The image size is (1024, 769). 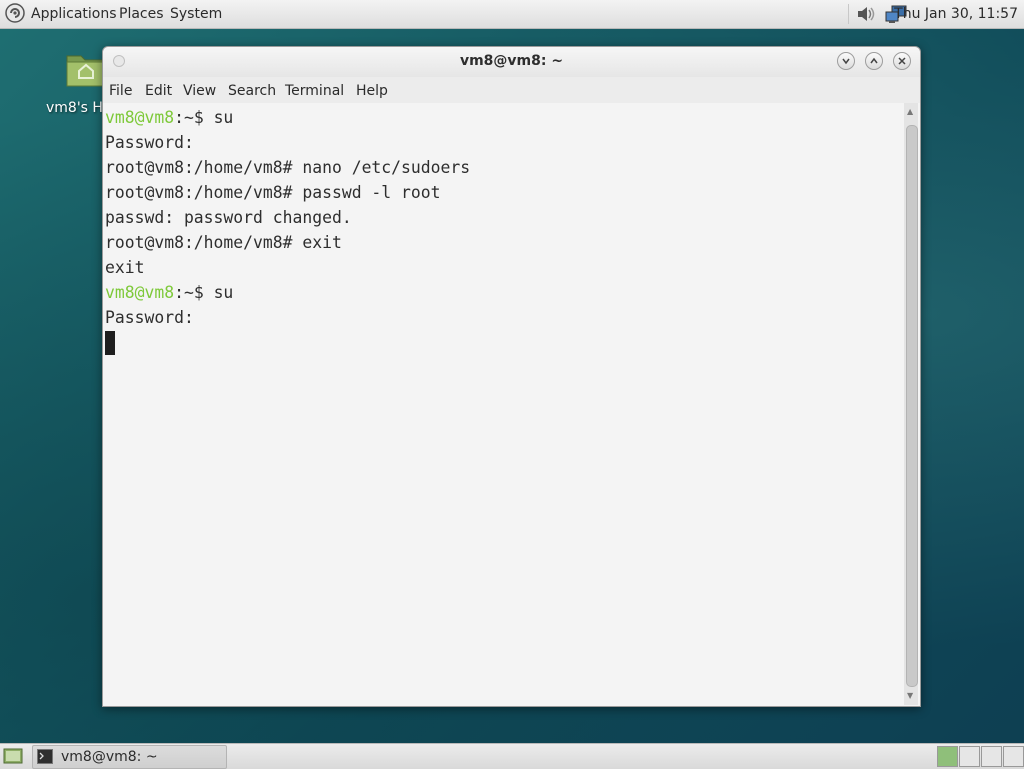 I want to click on terminal-line: root@vm8:/home/vm8# nano /etc/sudoers, so click(x=288, y=167).